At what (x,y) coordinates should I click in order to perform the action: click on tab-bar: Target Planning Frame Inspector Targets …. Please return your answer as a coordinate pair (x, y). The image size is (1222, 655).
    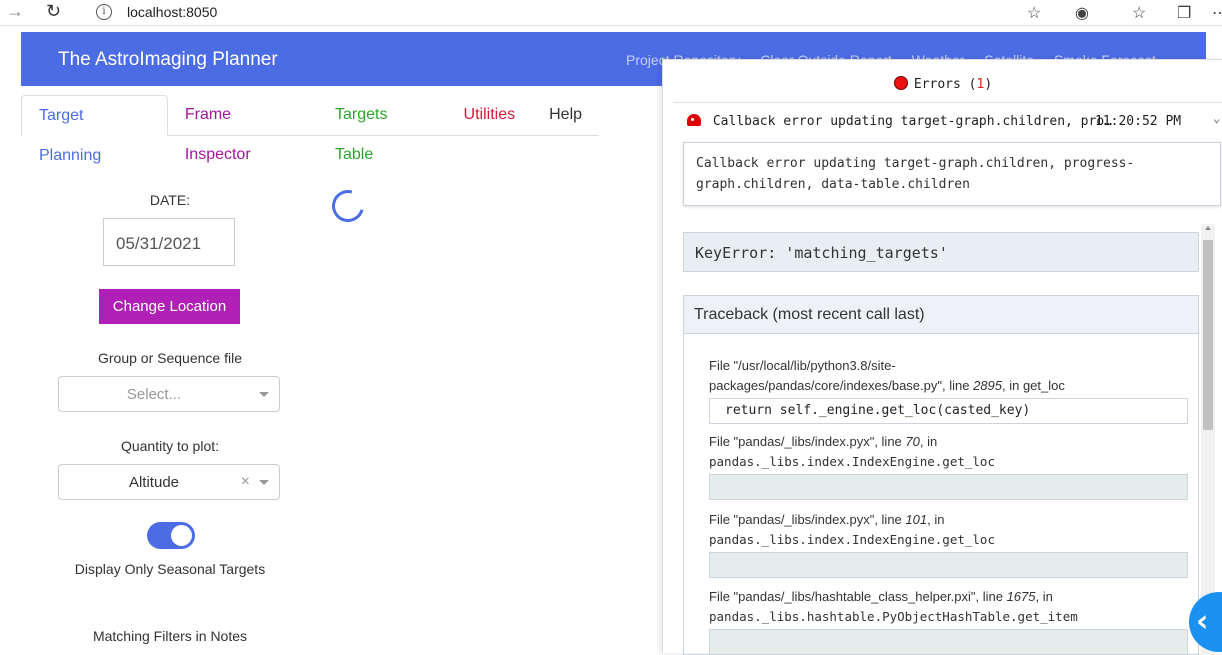
    Looking at the image, I should click on (310, 129).